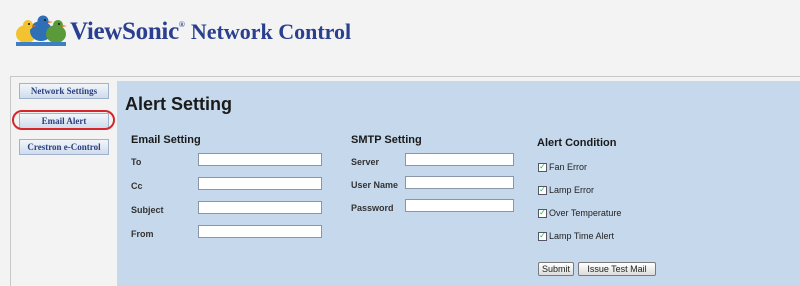 Image resolution: width=800 pixels, height=286 pixels. I want to click on user-name-label: User Name, so click(375, 185).